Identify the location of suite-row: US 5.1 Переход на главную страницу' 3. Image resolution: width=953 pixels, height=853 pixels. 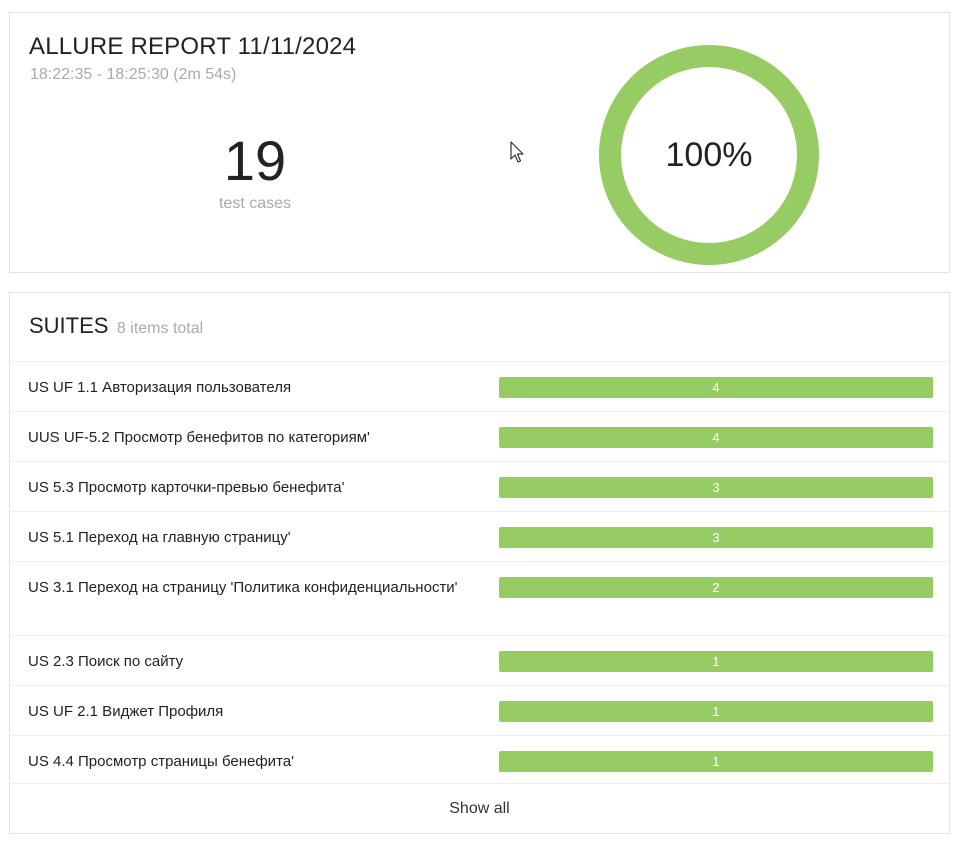
(479, 536).